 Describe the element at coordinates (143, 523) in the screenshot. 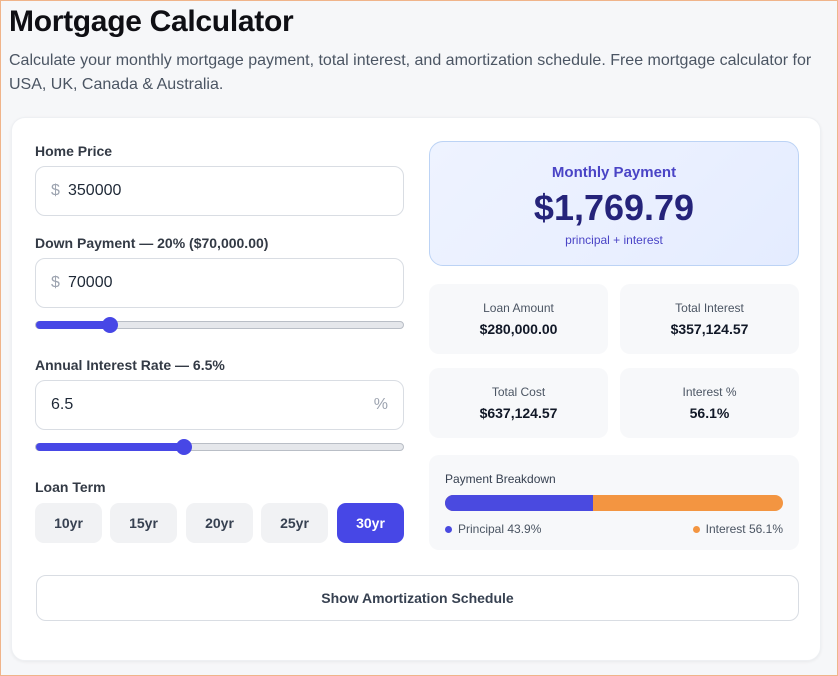

I see `term-option-15yr: 15yr` at that location.